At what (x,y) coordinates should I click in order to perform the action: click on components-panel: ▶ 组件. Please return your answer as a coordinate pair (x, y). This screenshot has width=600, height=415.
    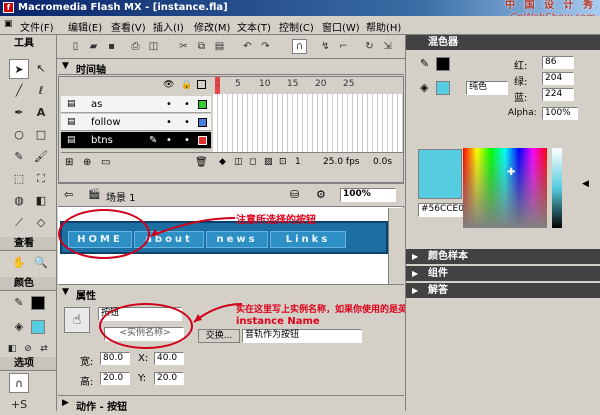
    Looking at the image, I should click on (503, 273).